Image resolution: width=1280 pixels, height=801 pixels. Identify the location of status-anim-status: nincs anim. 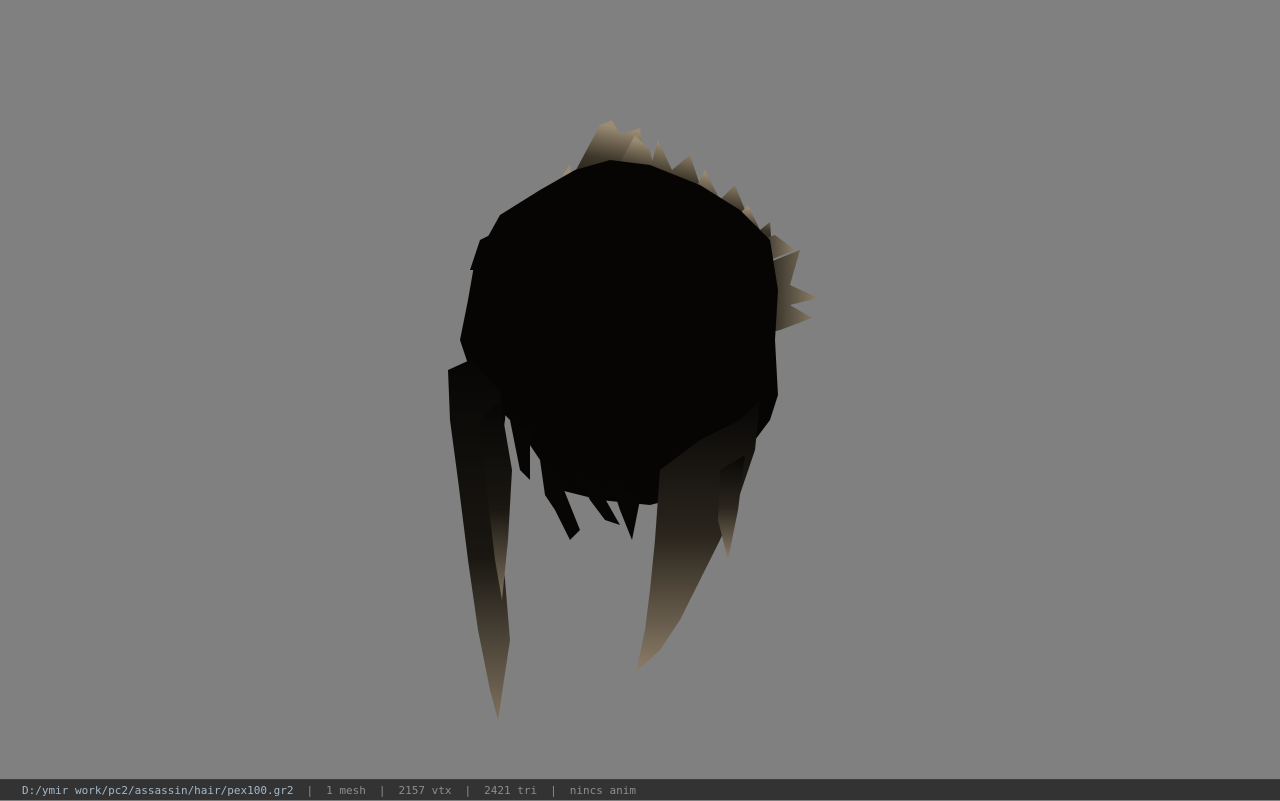
(602, 790).